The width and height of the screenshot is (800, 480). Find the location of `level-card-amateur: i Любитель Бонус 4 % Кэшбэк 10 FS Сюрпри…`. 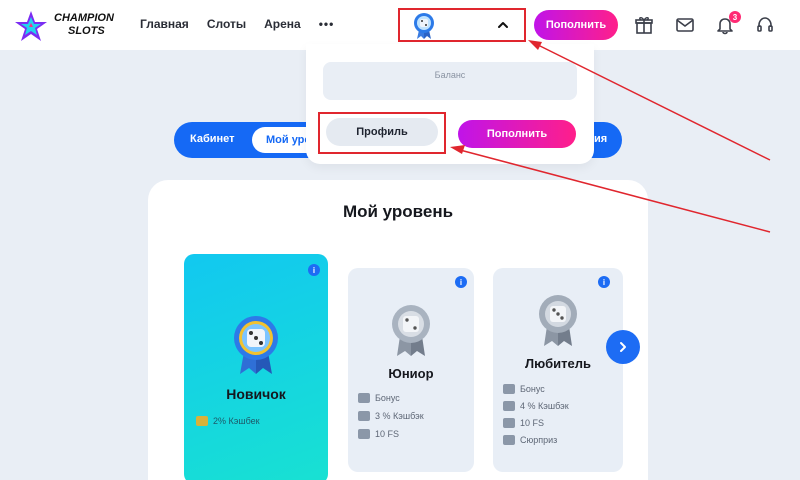

level-card-amateur: i Любитель Бонус 4 % Кэшбэк 10 FS Сюрпри… is located at coordinates (558, 370).